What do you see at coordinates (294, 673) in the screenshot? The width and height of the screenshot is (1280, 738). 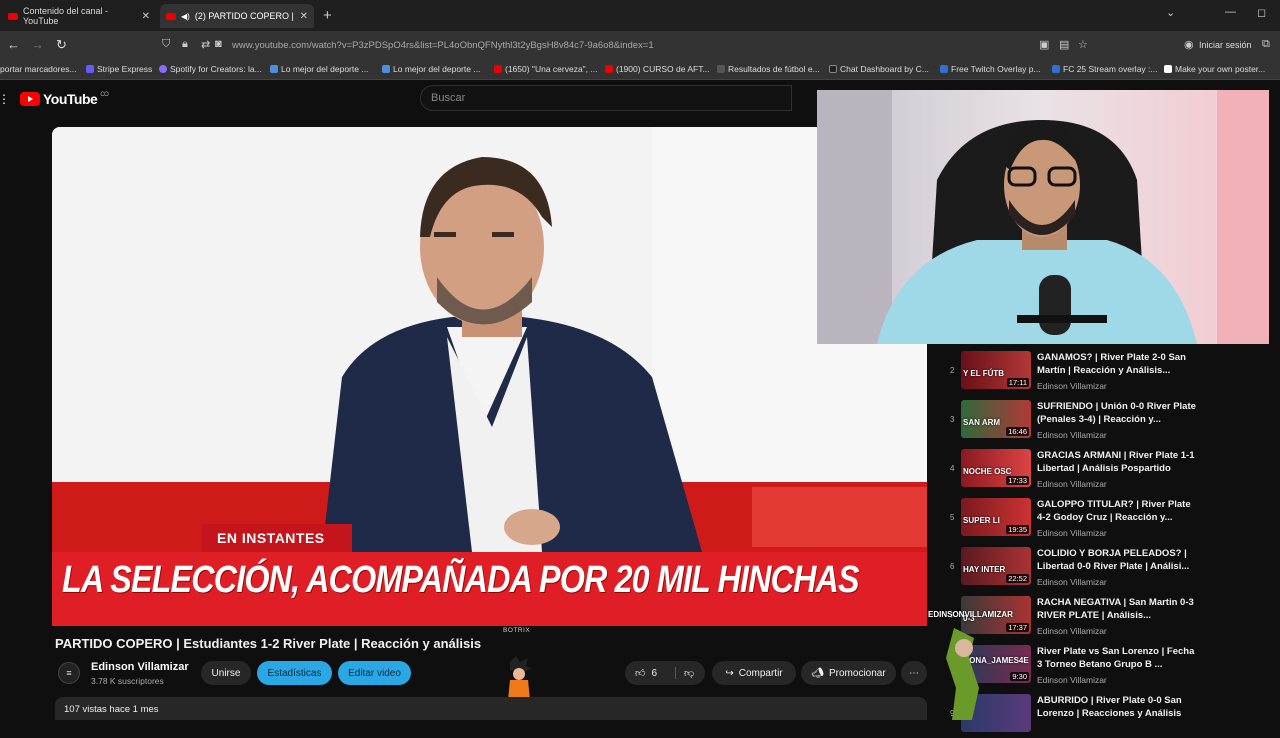 I see `stats-button: Estadísticas` at bounding box center [294, 673].